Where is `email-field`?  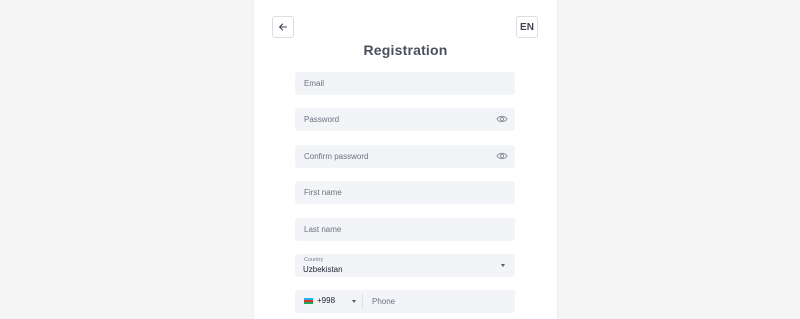 email-field is located at coordinates (405, 83).